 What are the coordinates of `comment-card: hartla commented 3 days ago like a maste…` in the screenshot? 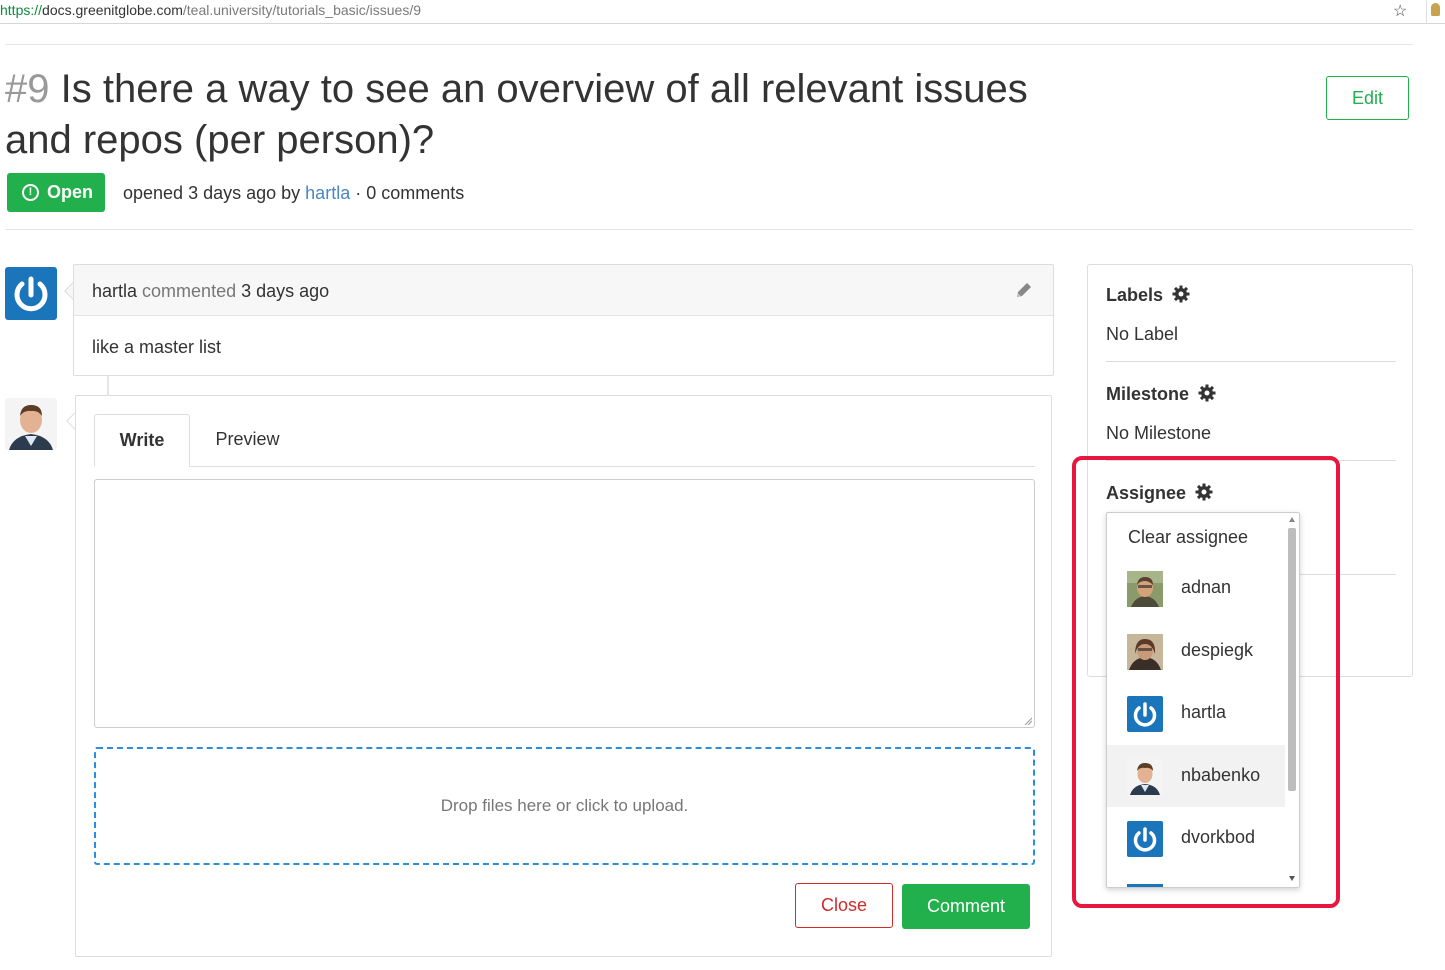 It's located at (563, 320).